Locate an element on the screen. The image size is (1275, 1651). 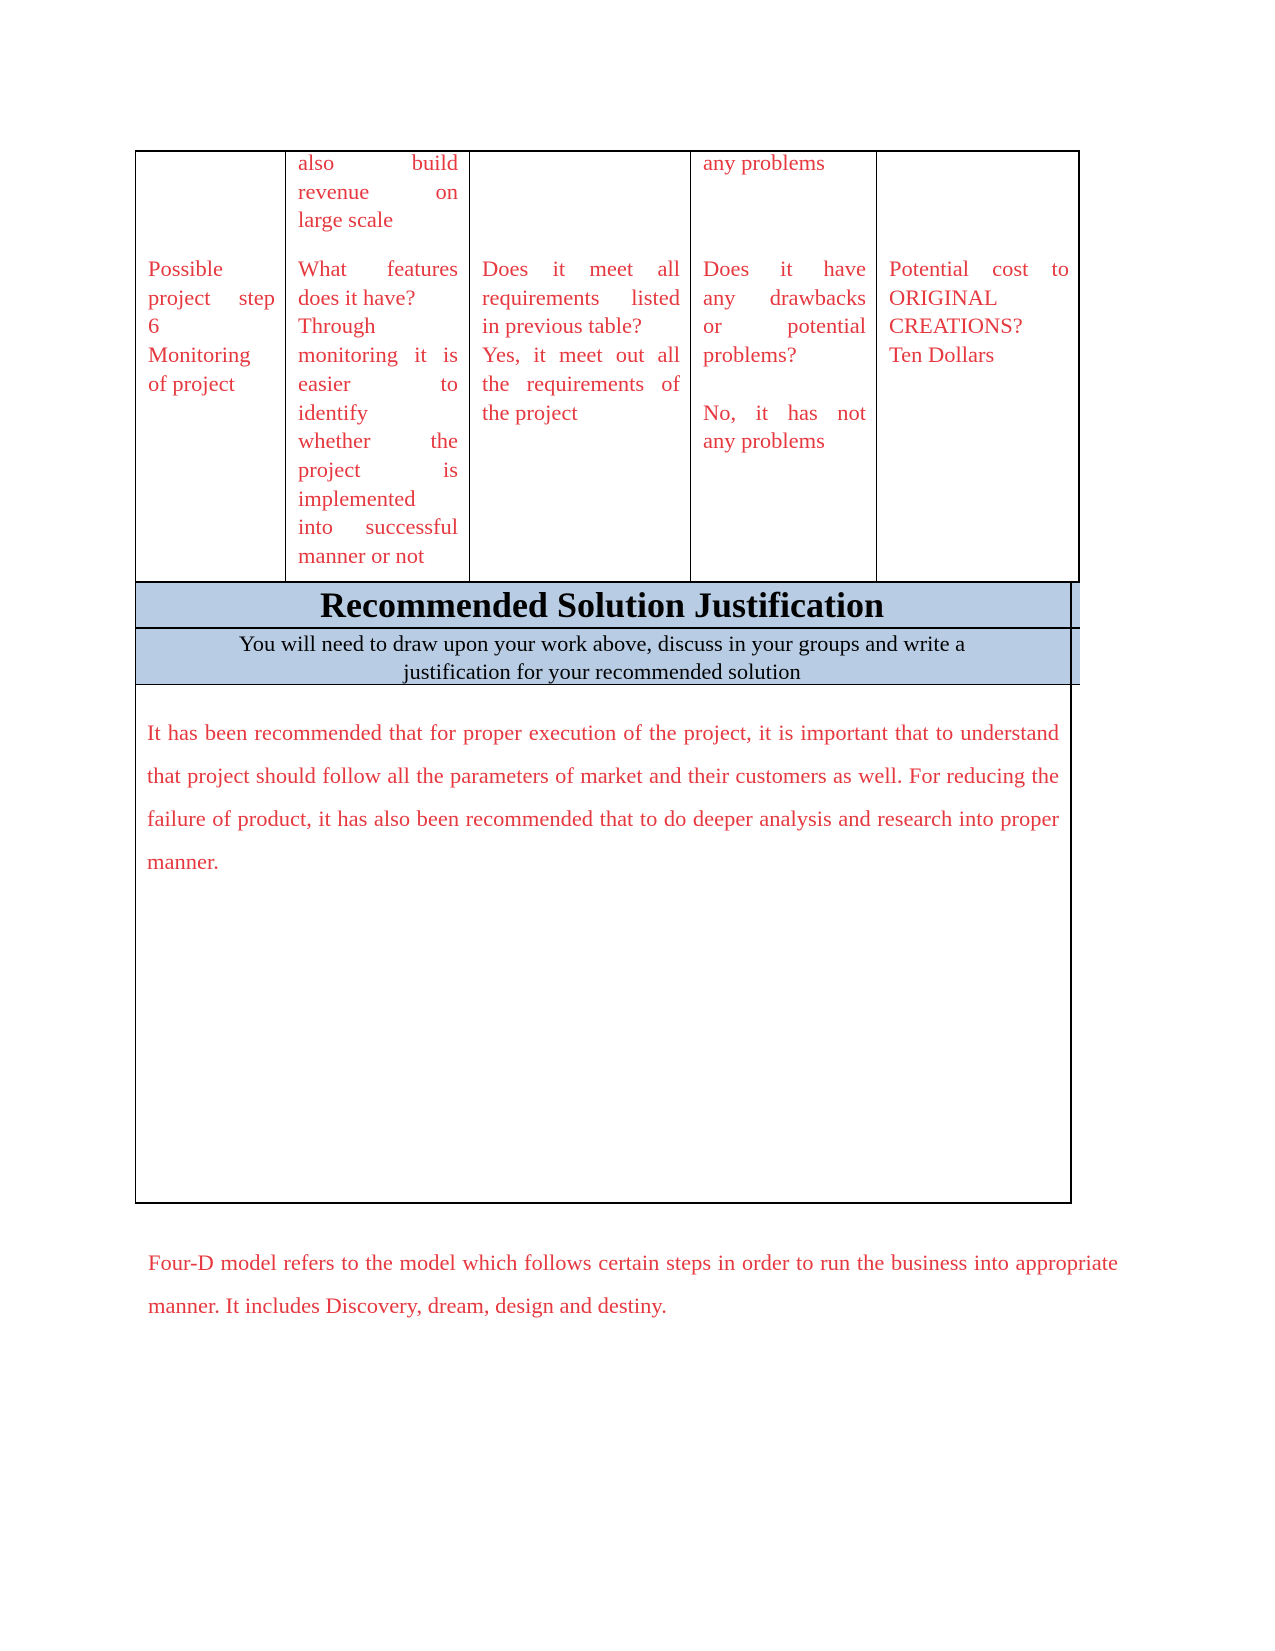
text-line: problems? is located at coordinates (750, 355).